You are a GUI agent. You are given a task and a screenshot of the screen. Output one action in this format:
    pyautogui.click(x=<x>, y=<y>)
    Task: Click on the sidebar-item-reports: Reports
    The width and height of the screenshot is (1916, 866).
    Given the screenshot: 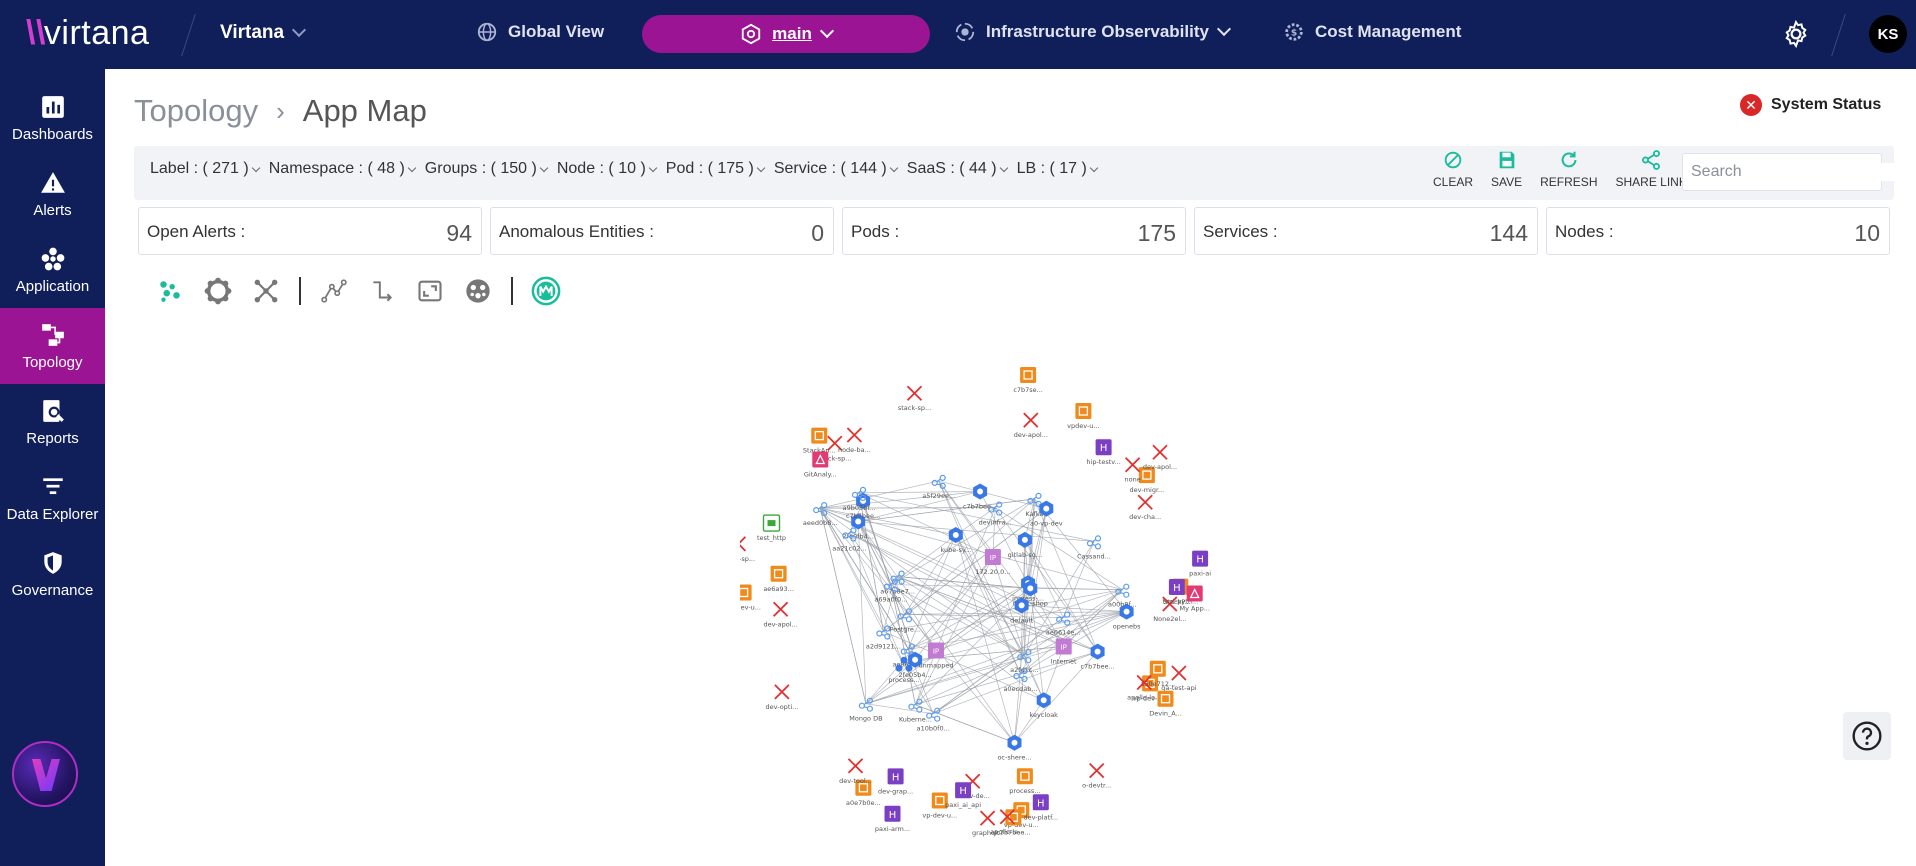 What is the action you would take?
    pyautogui.click(x=52, y=422)
    